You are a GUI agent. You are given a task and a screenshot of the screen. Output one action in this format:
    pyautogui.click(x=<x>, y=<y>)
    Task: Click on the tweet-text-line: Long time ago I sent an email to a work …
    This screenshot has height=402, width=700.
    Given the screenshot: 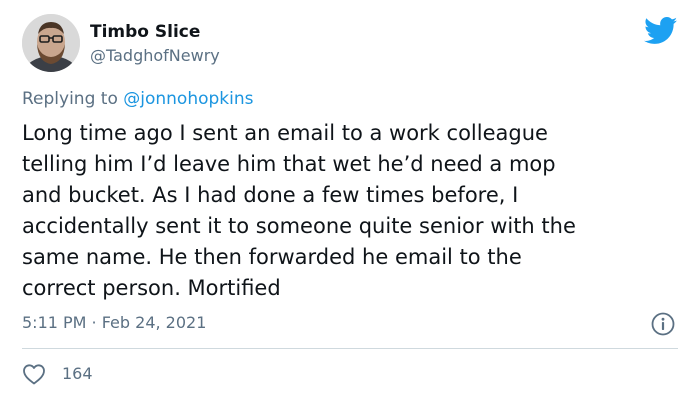 What is the action you would take?
    pyautogui.click(x=285, y=133)
    